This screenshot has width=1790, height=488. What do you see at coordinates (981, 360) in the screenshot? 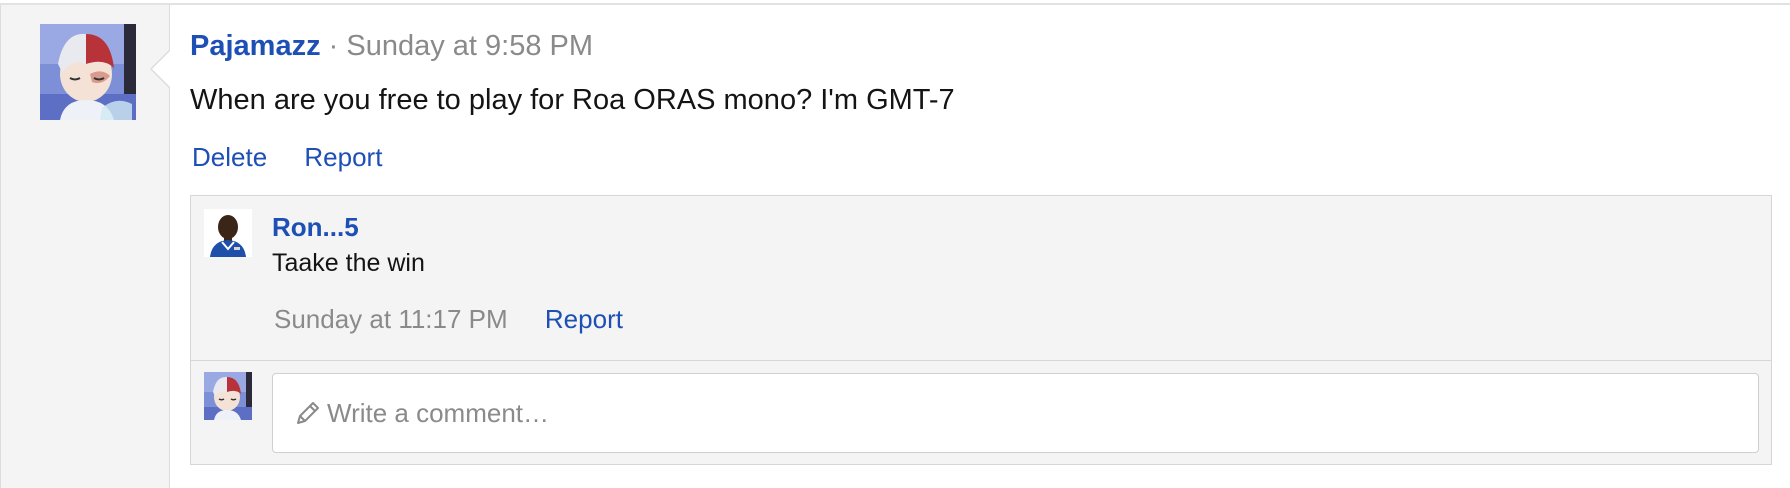
I see `comment-divider` at bounding box center [981, 360].